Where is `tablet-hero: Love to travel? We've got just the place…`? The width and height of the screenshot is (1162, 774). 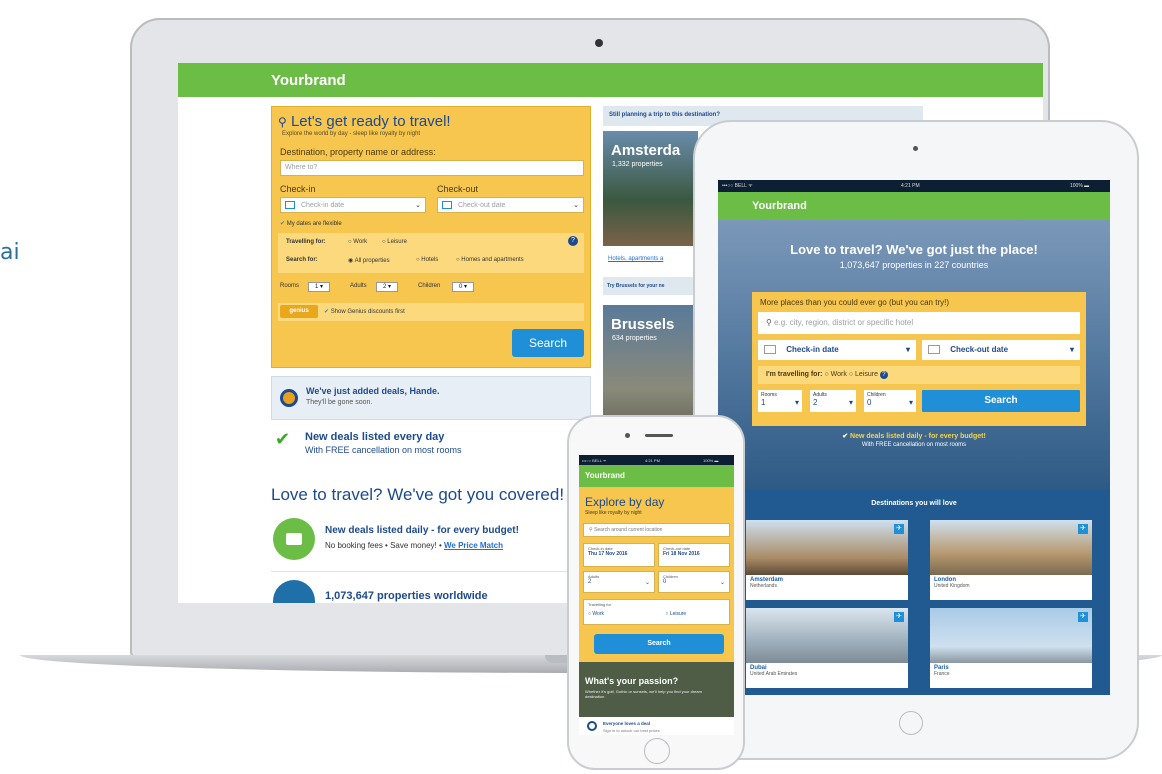
tablet-hero: Love to travel? We've got just the place… is located at coordinates (914, 355).